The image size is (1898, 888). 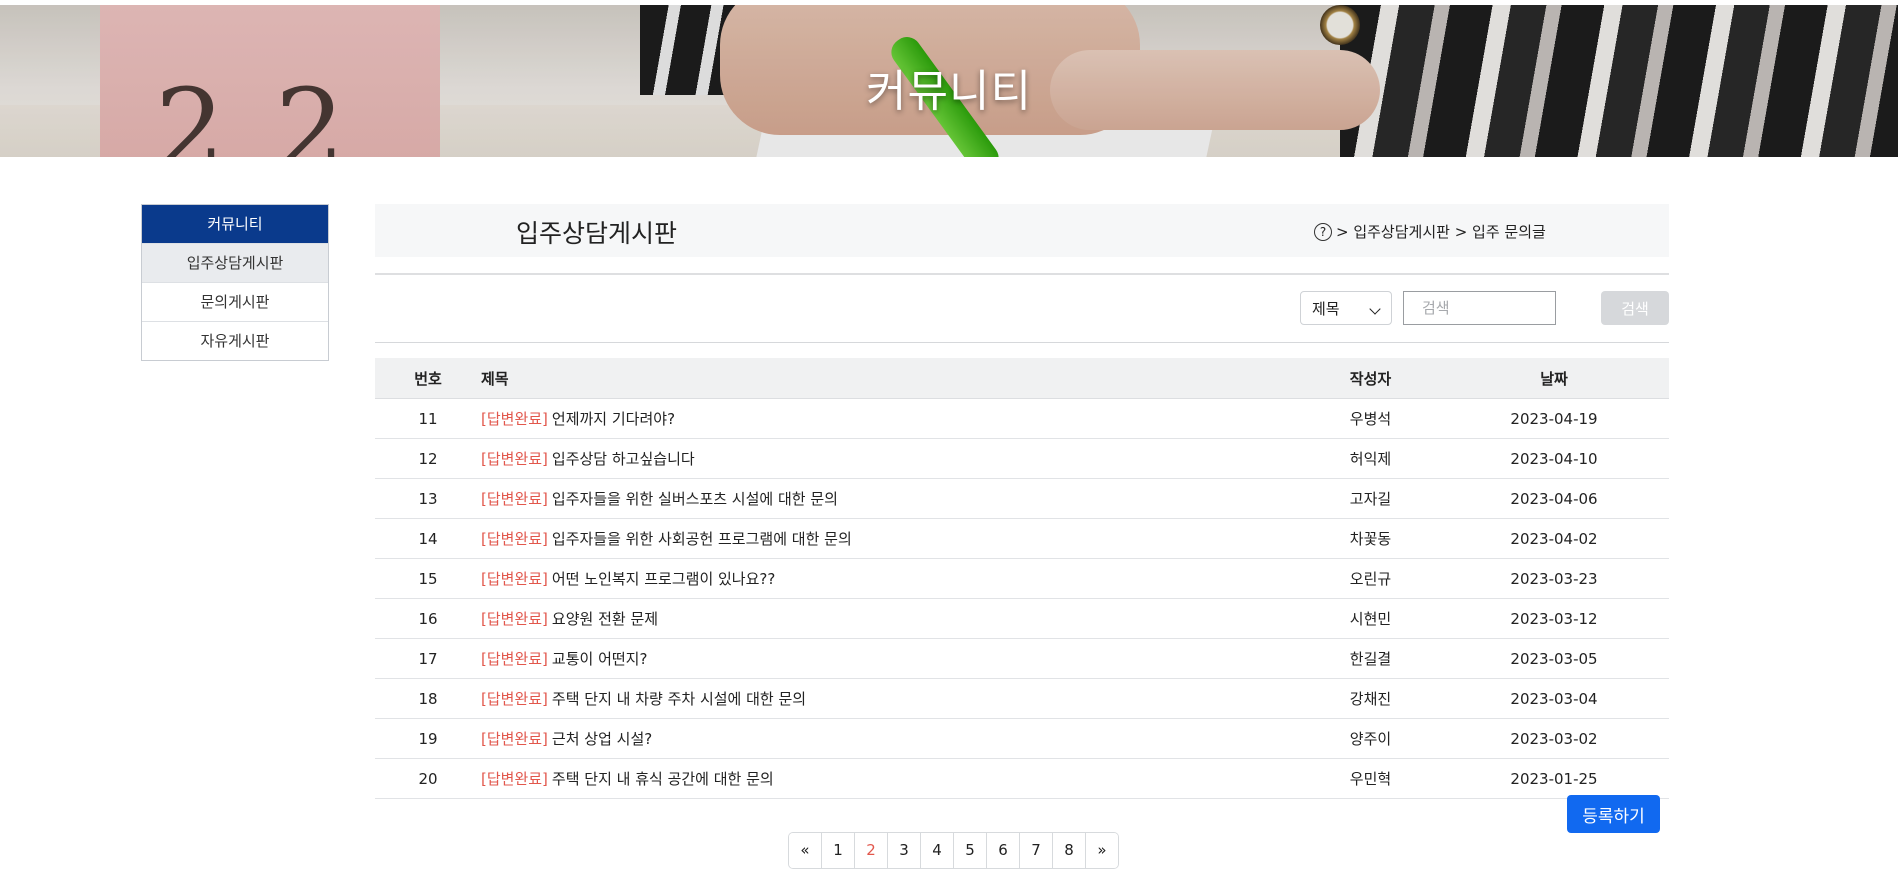 I want to click on search-input, so click(x=1479, y=308).